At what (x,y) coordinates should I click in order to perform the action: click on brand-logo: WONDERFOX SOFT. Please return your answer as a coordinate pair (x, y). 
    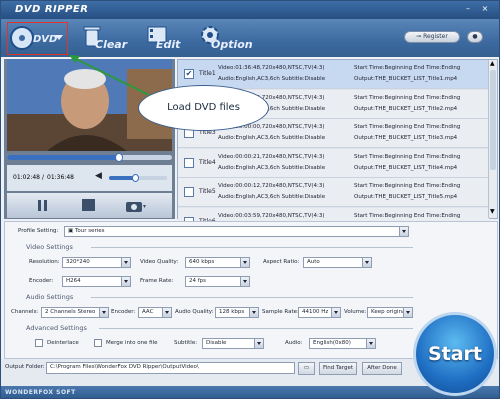
    Looking at the image, I should click on (40, 392).